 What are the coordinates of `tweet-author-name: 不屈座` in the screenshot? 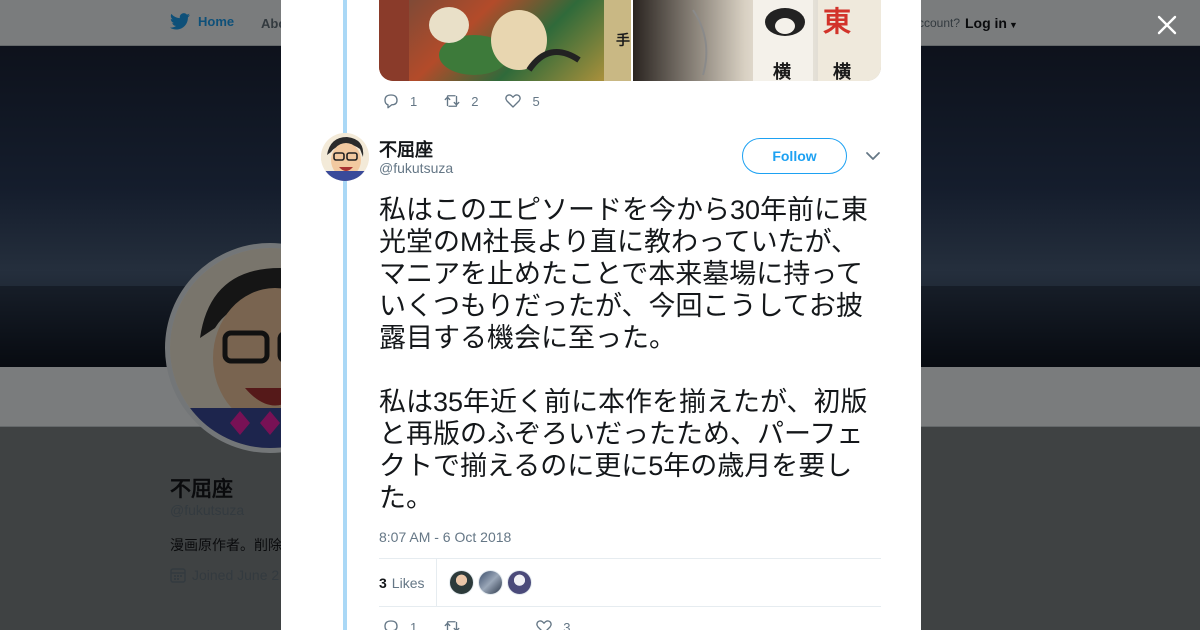 It's located at (406, 149).